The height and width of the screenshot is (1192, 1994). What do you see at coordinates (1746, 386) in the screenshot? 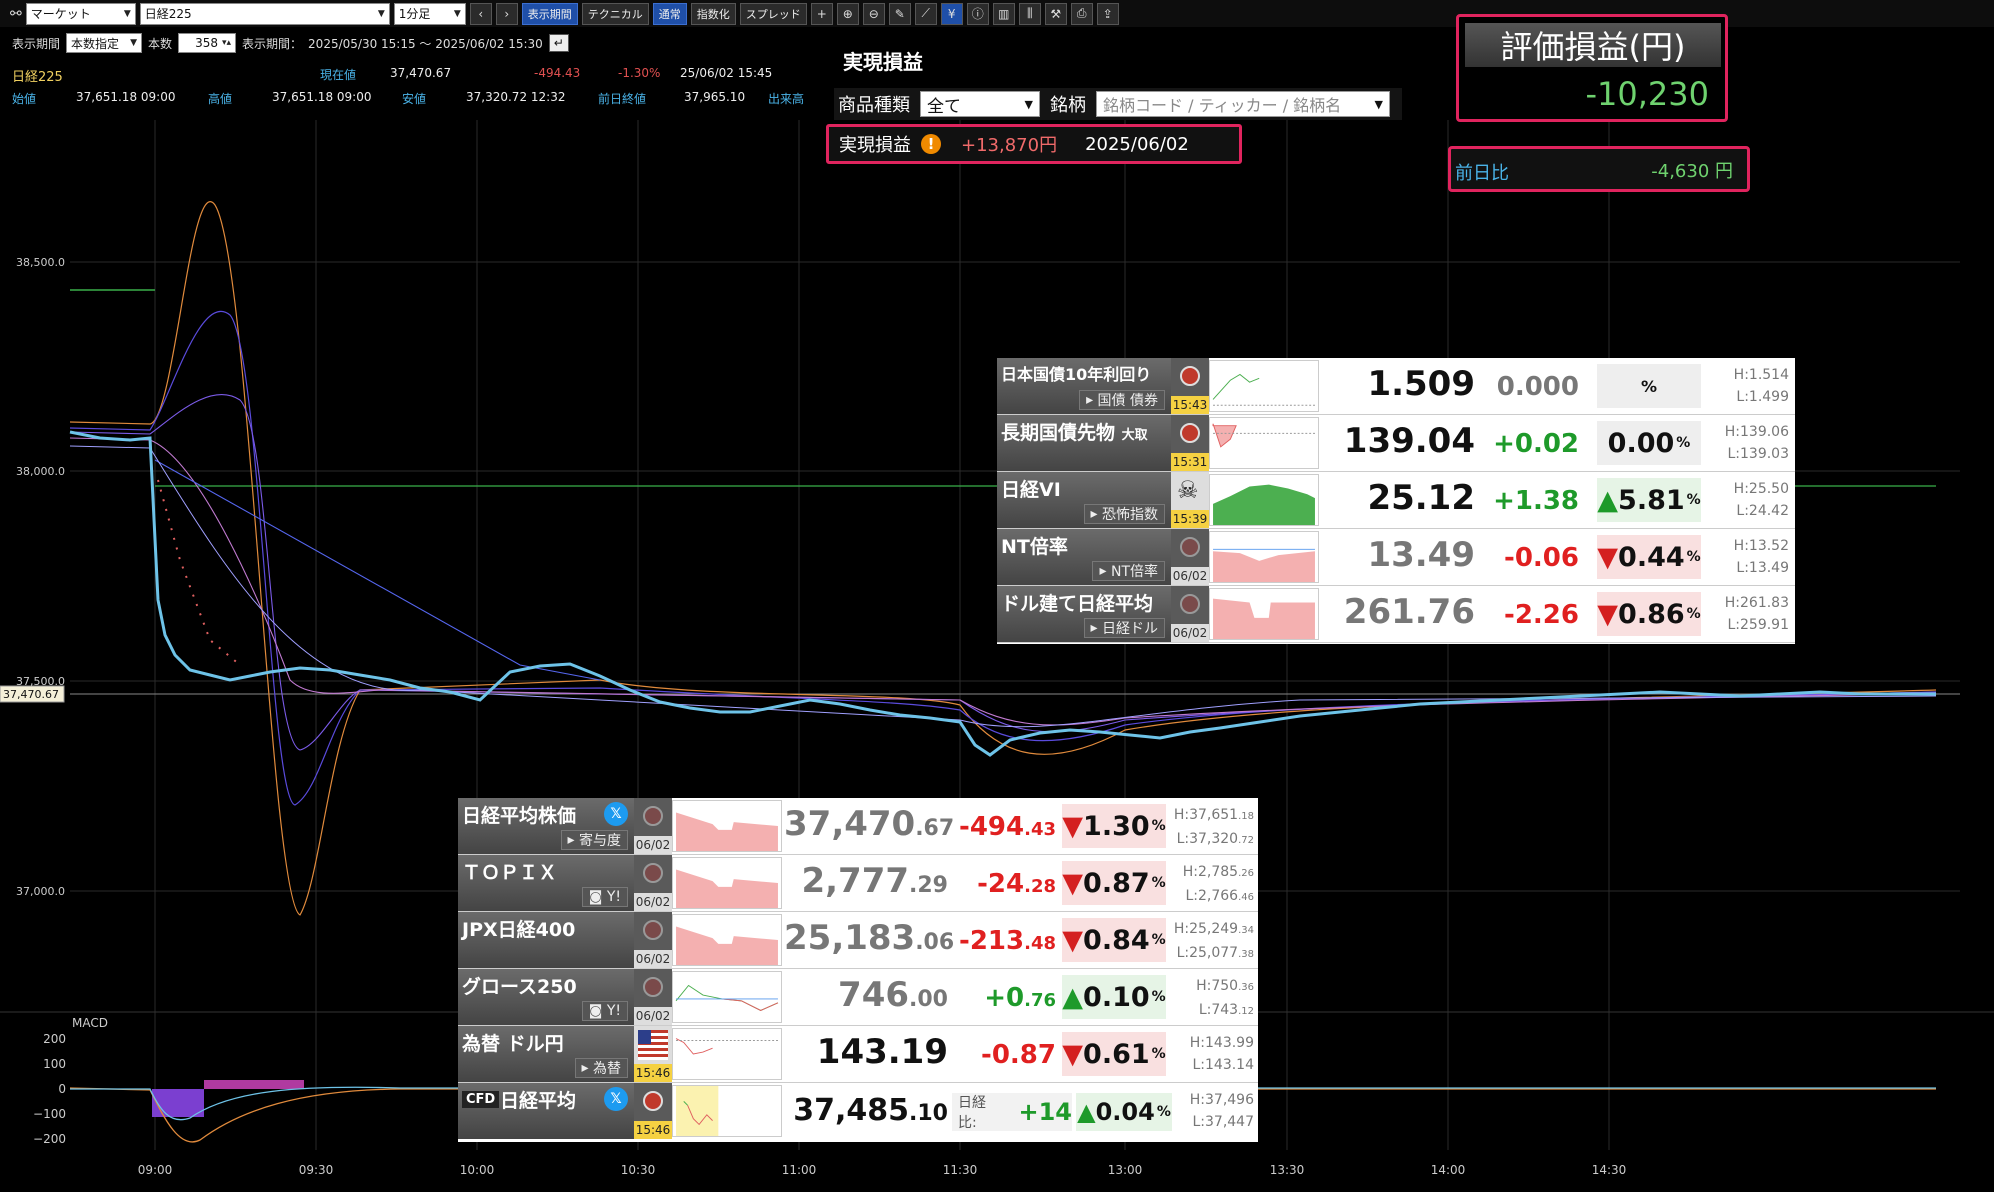
I see `market-high-low: H:1.514 L:1.499` at bounding box center [1746, 386].